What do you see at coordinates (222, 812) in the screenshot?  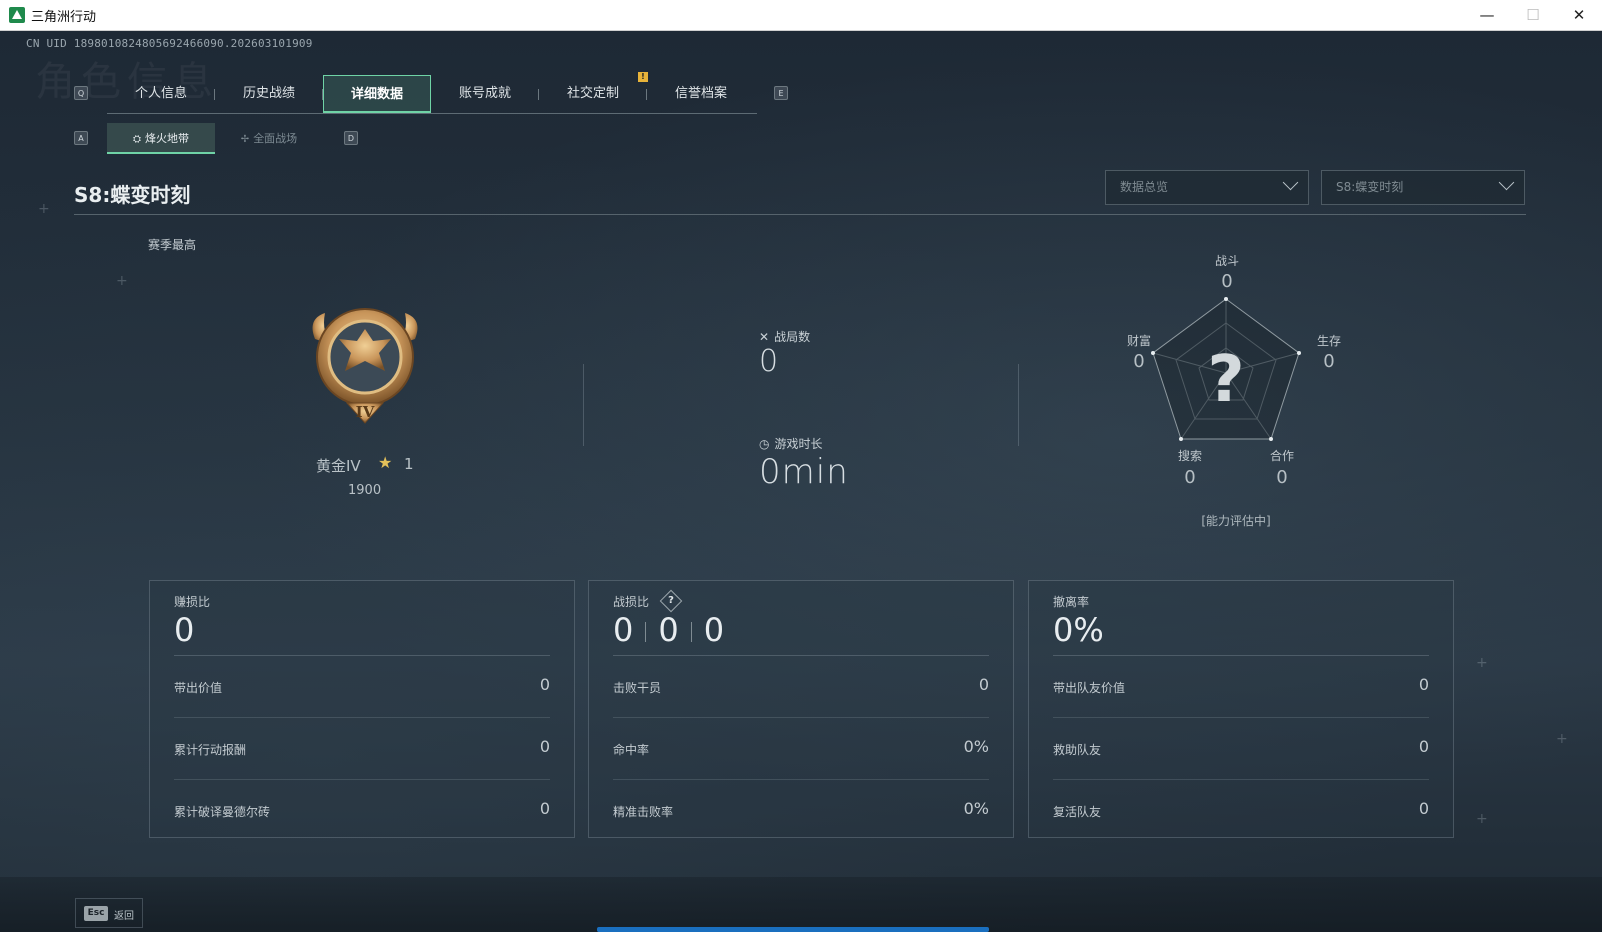 I see `row-label: 累计破译曼德尔砖` at bounding box center [222, 812].